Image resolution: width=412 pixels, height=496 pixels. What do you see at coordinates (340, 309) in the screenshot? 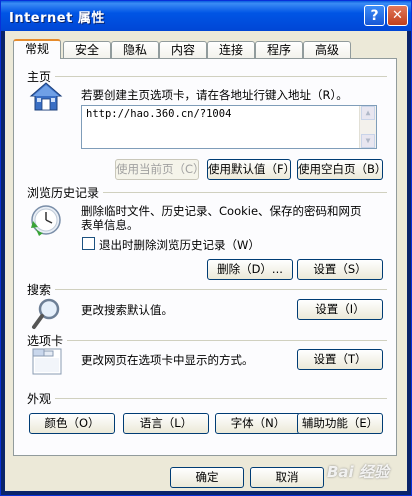
I see `search-settings-button: 设置（I）` at bounding box center [340, 309].